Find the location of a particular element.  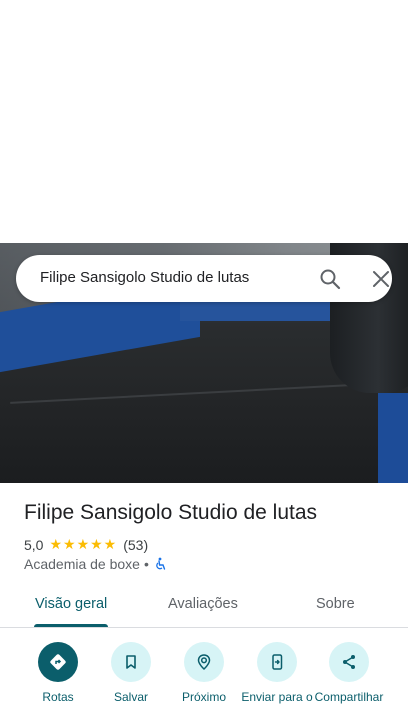

directions-label: Rotas is located at coordinates (58, 697).